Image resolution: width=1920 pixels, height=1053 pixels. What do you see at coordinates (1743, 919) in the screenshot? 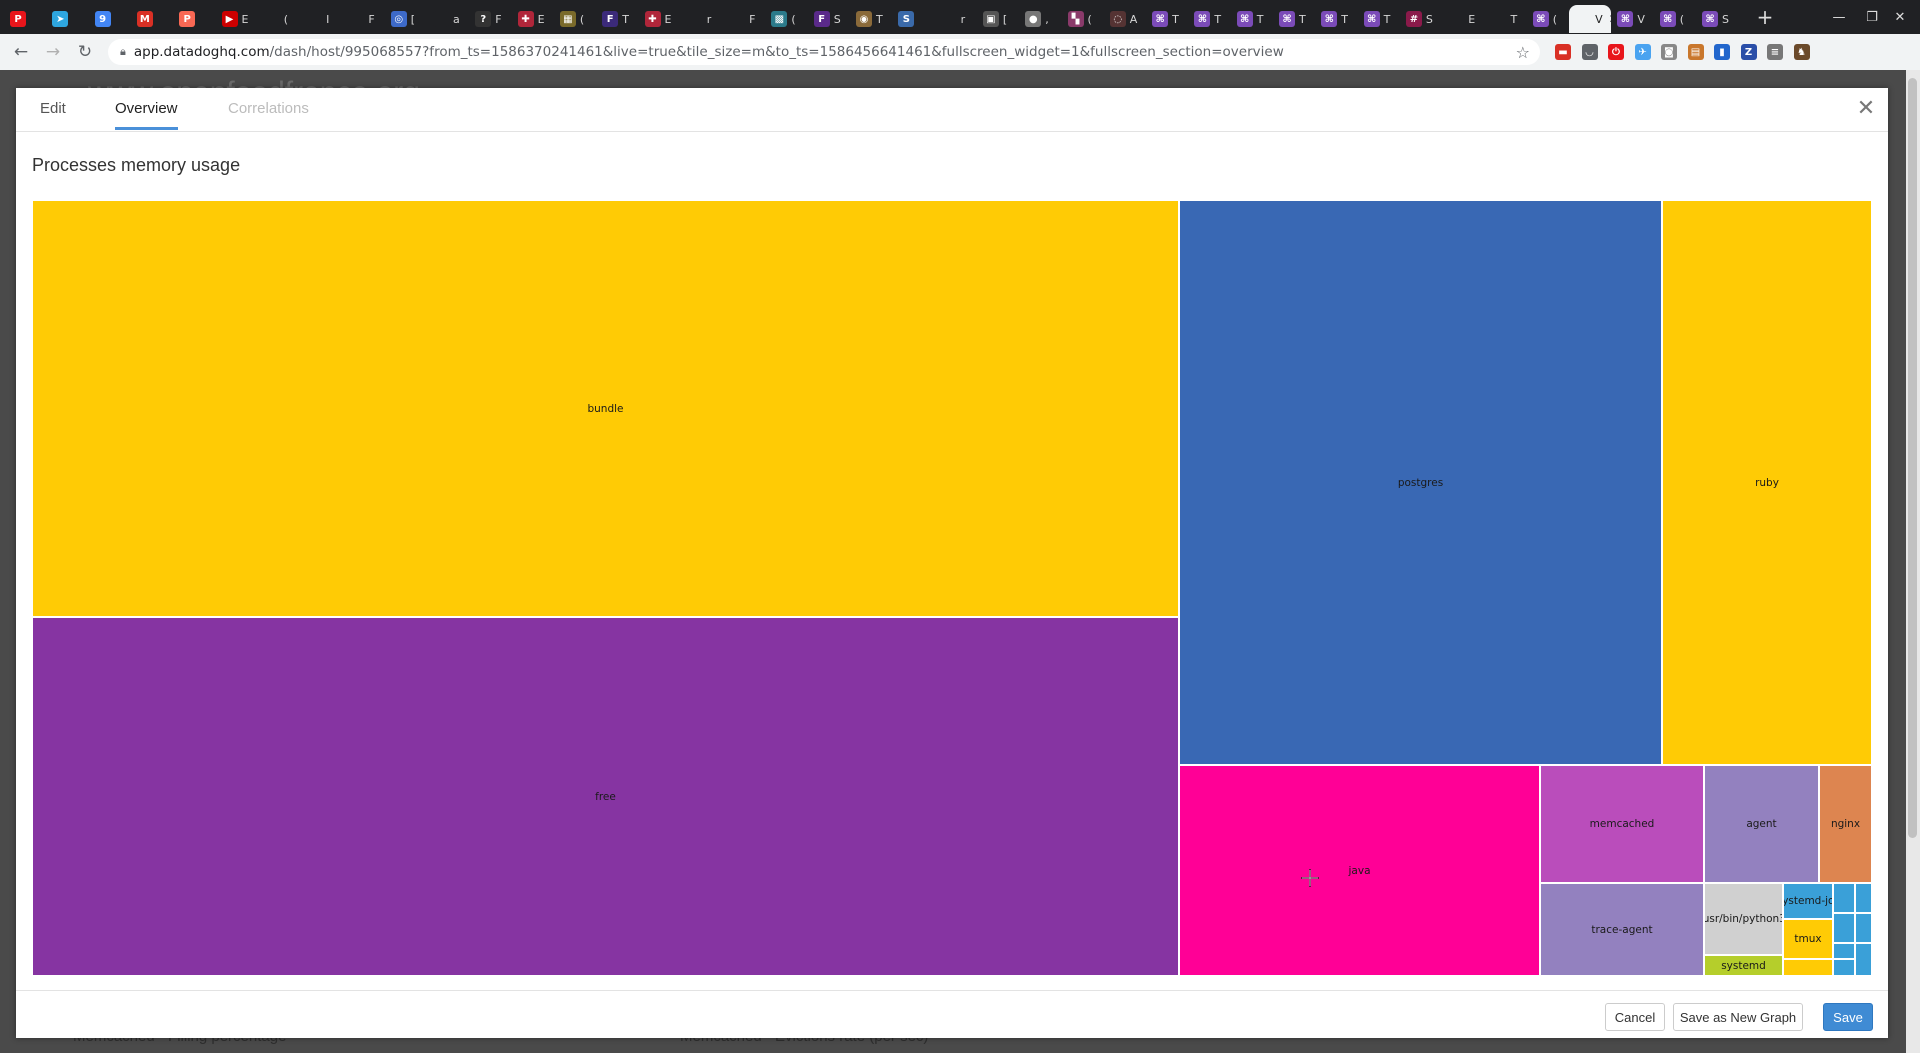
I see `treemap-cell: /usr/bin/python3` at bounding box center [1743, 919].